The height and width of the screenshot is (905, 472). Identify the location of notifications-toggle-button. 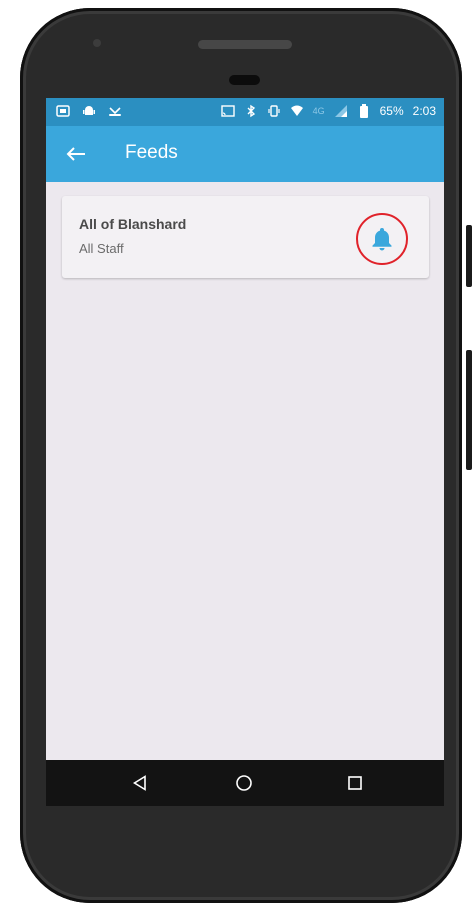
(382, 239).